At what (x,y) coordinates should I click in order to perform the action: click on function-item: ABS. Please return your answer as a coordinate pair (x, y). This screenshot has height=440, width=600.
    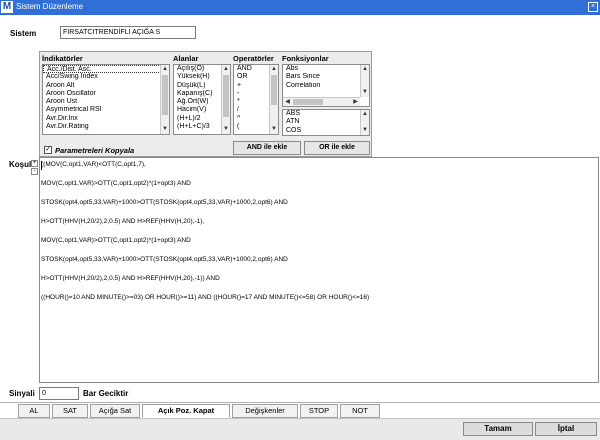
    Looking at the image, I should click on (326, 114).